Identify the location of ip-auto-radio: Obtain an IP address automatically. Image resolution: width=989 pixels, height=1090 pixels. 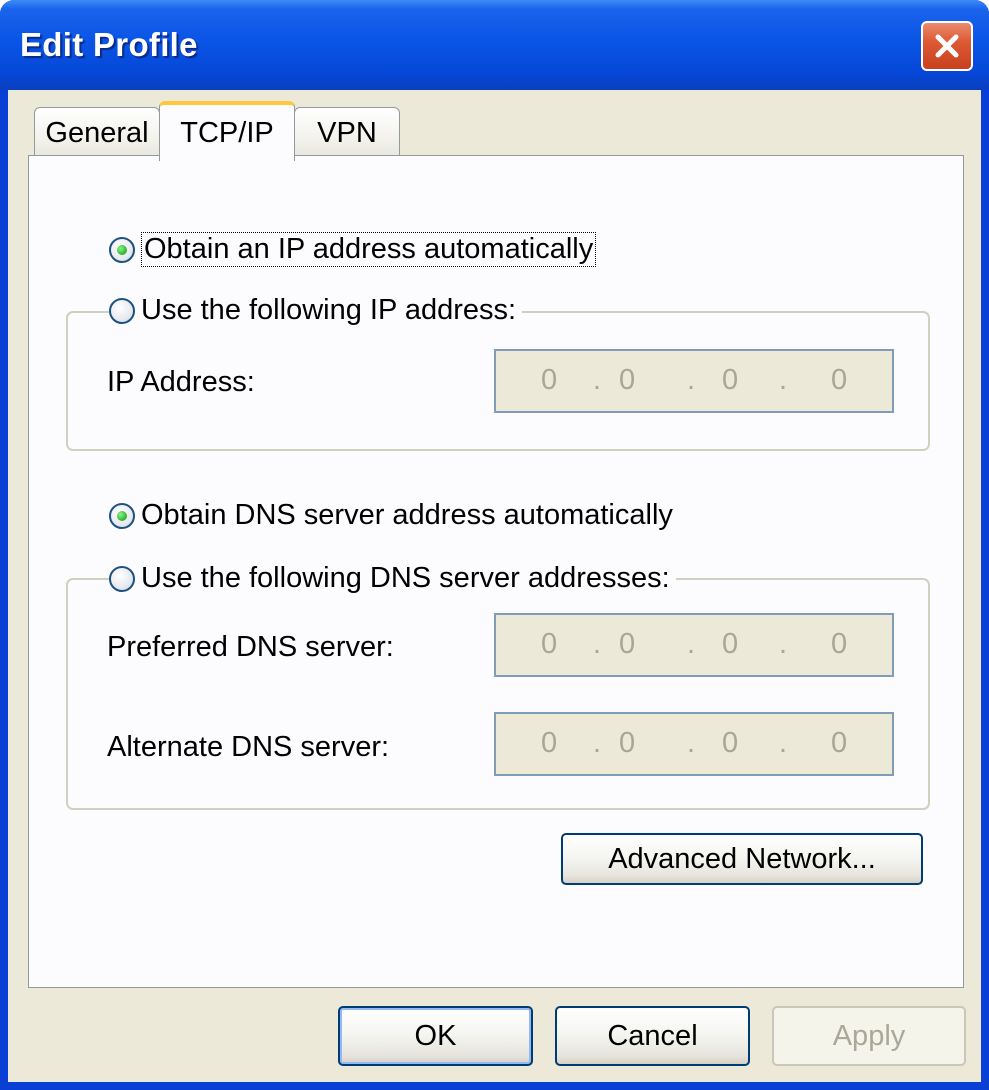
(356, 249).